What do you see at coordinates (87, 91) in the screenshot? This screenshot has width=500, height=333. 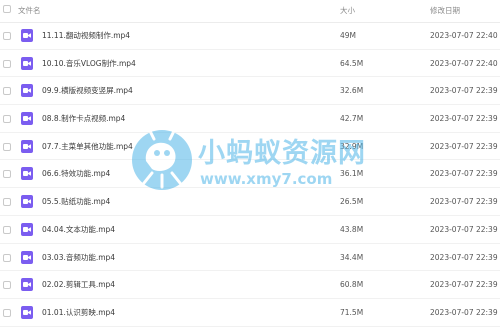 I see `file-name: 09.9.横版视频变竖屏.mp4` at bounding box center [87, 91].